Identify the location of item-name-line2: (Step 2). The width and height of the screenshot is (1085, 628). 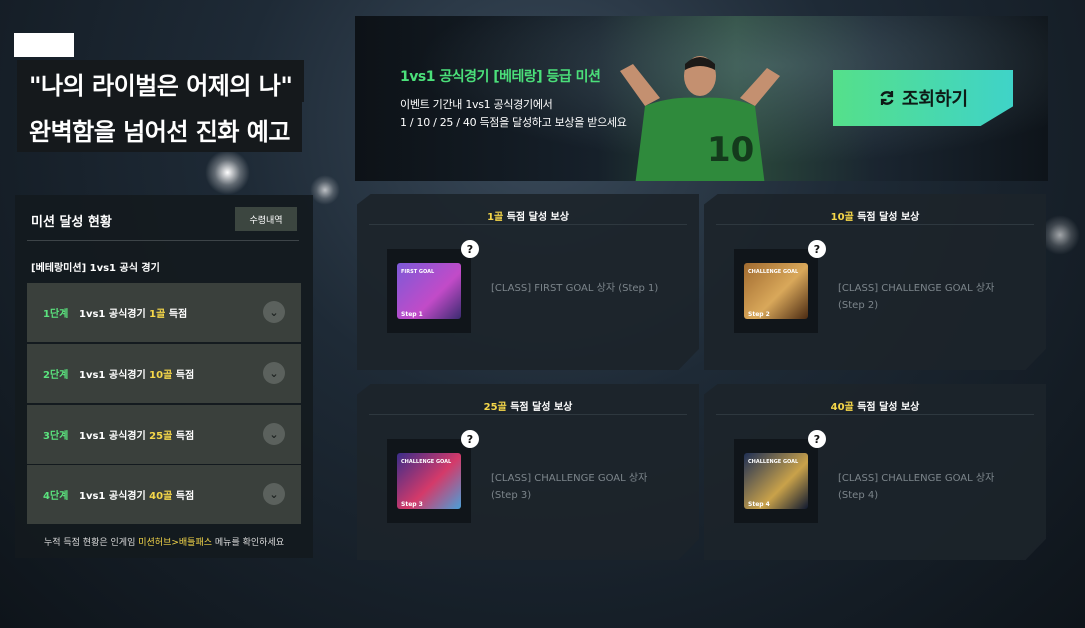
(858, 305).